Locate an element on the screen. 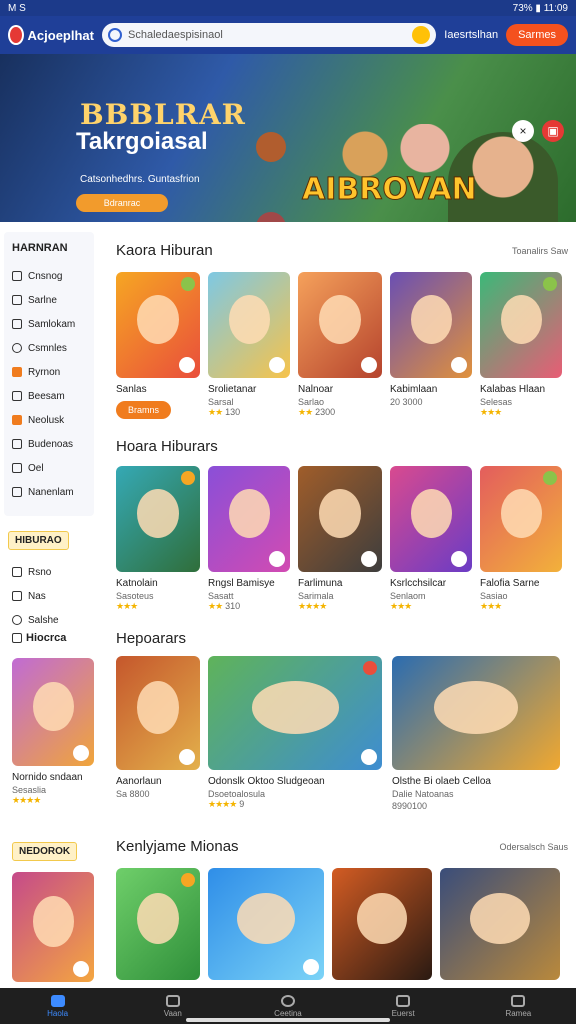  search-bar: Schaledaespisinaol is located at coordinates (269, 35).